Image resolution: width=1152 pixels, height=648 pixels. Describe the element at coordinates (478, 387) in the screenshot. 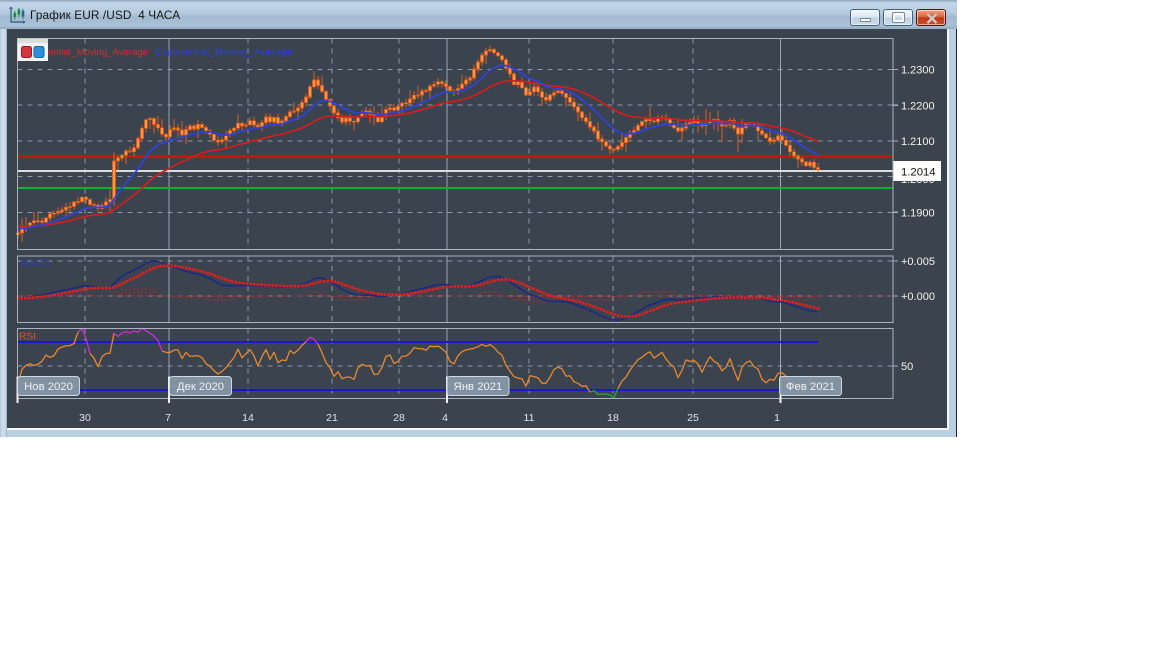

I see `svg-text: Янв 2021` at that location.